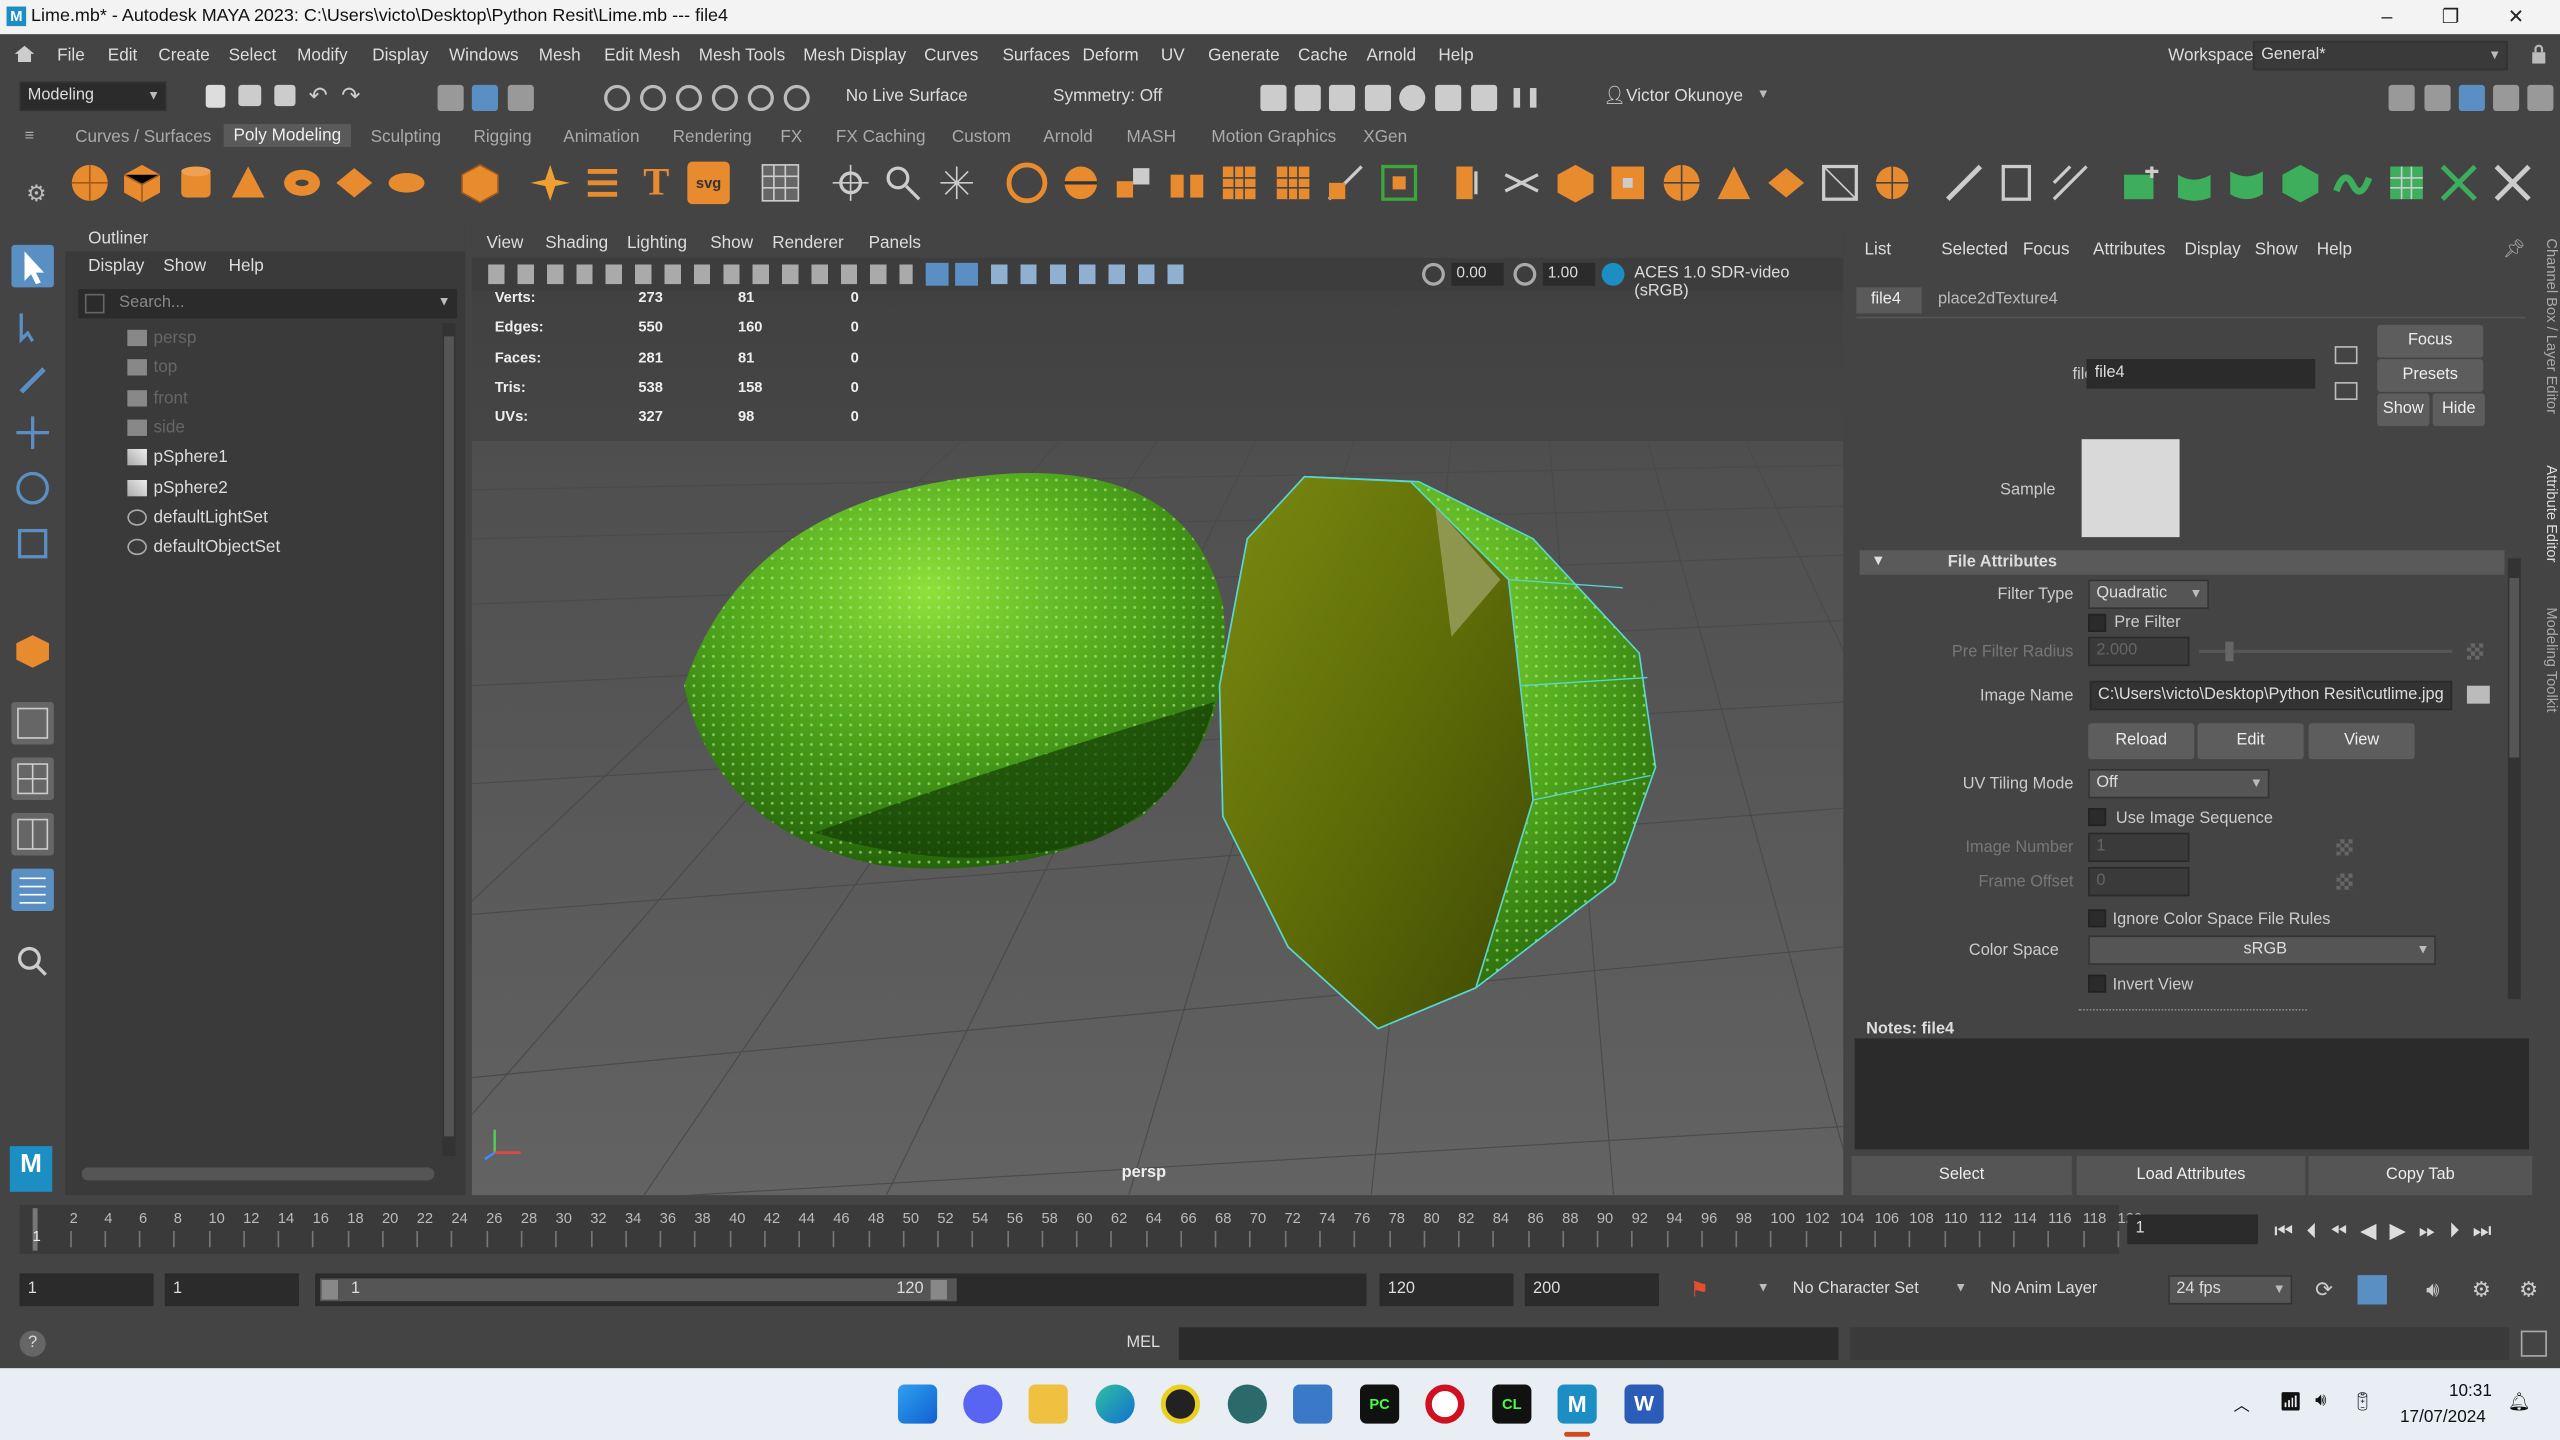 The height and width of the screenshot is (1440, 2560). What do you see at coordinates (807, 243) in the screenshot?
I see `viewport-menu-renderer: Renderer` at bounding box center [807, 243].